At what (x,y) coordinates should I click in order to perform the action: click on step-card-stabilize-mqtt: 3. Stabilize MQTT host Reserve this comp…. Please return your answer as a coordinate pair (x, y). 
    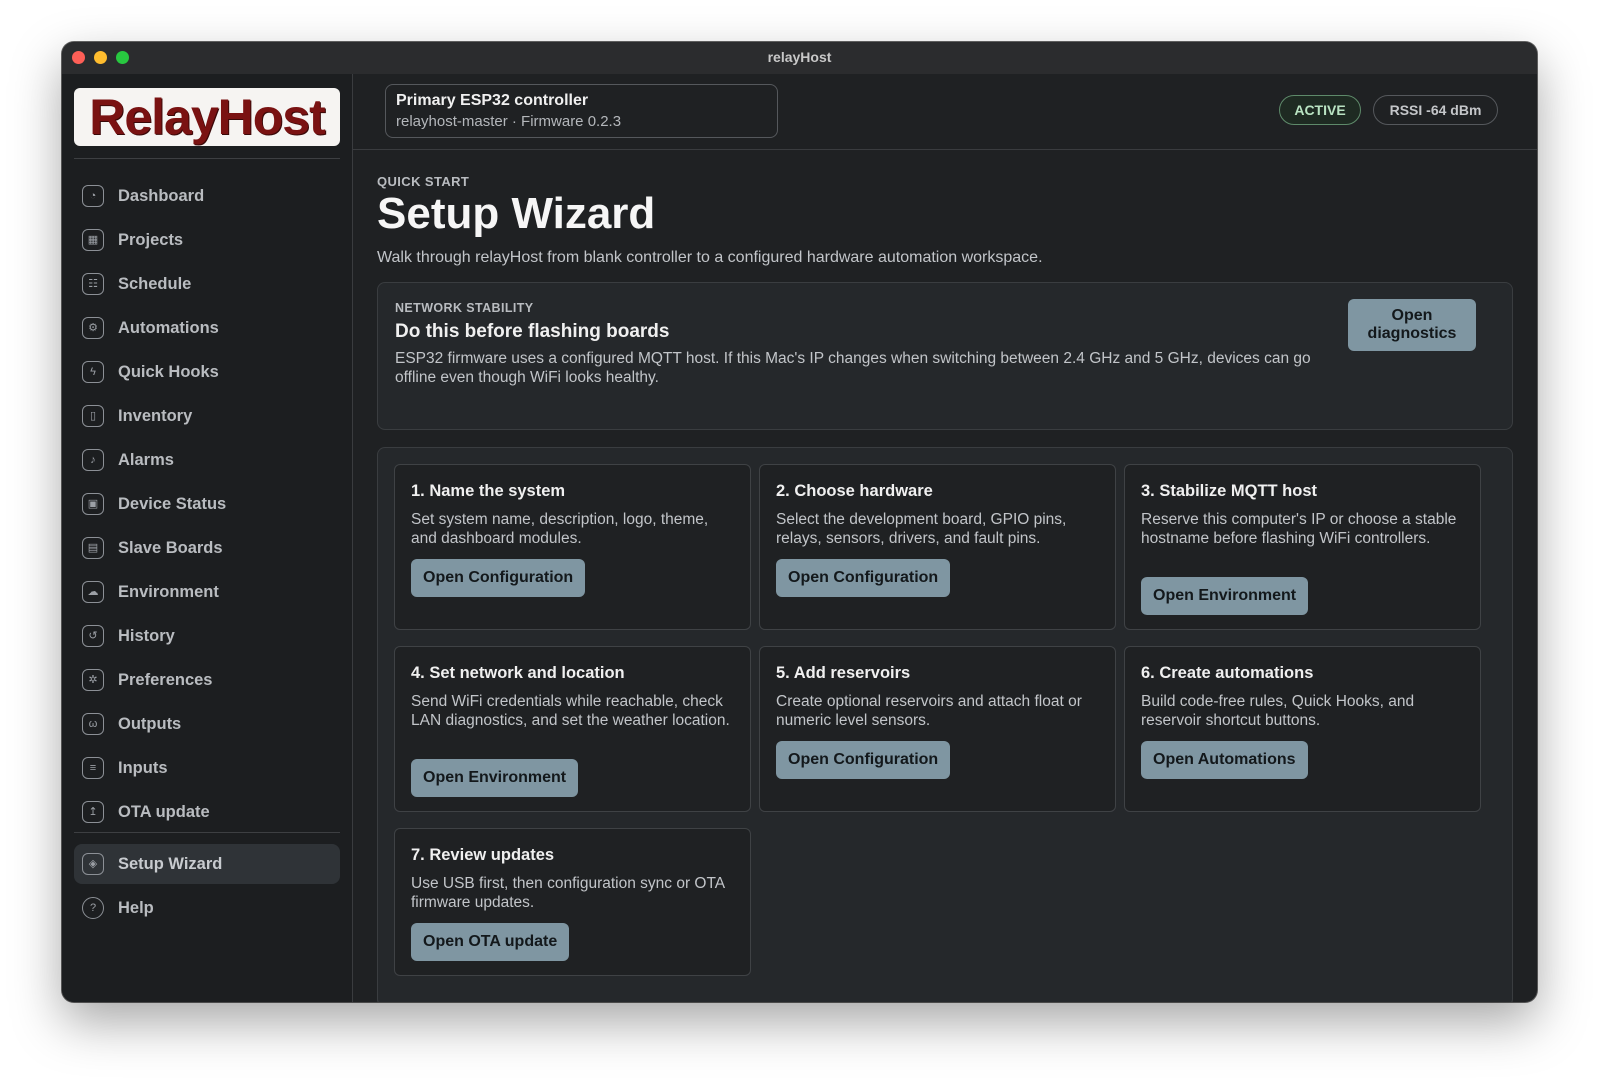
    Looking at the image, I should click on (1302, 547).